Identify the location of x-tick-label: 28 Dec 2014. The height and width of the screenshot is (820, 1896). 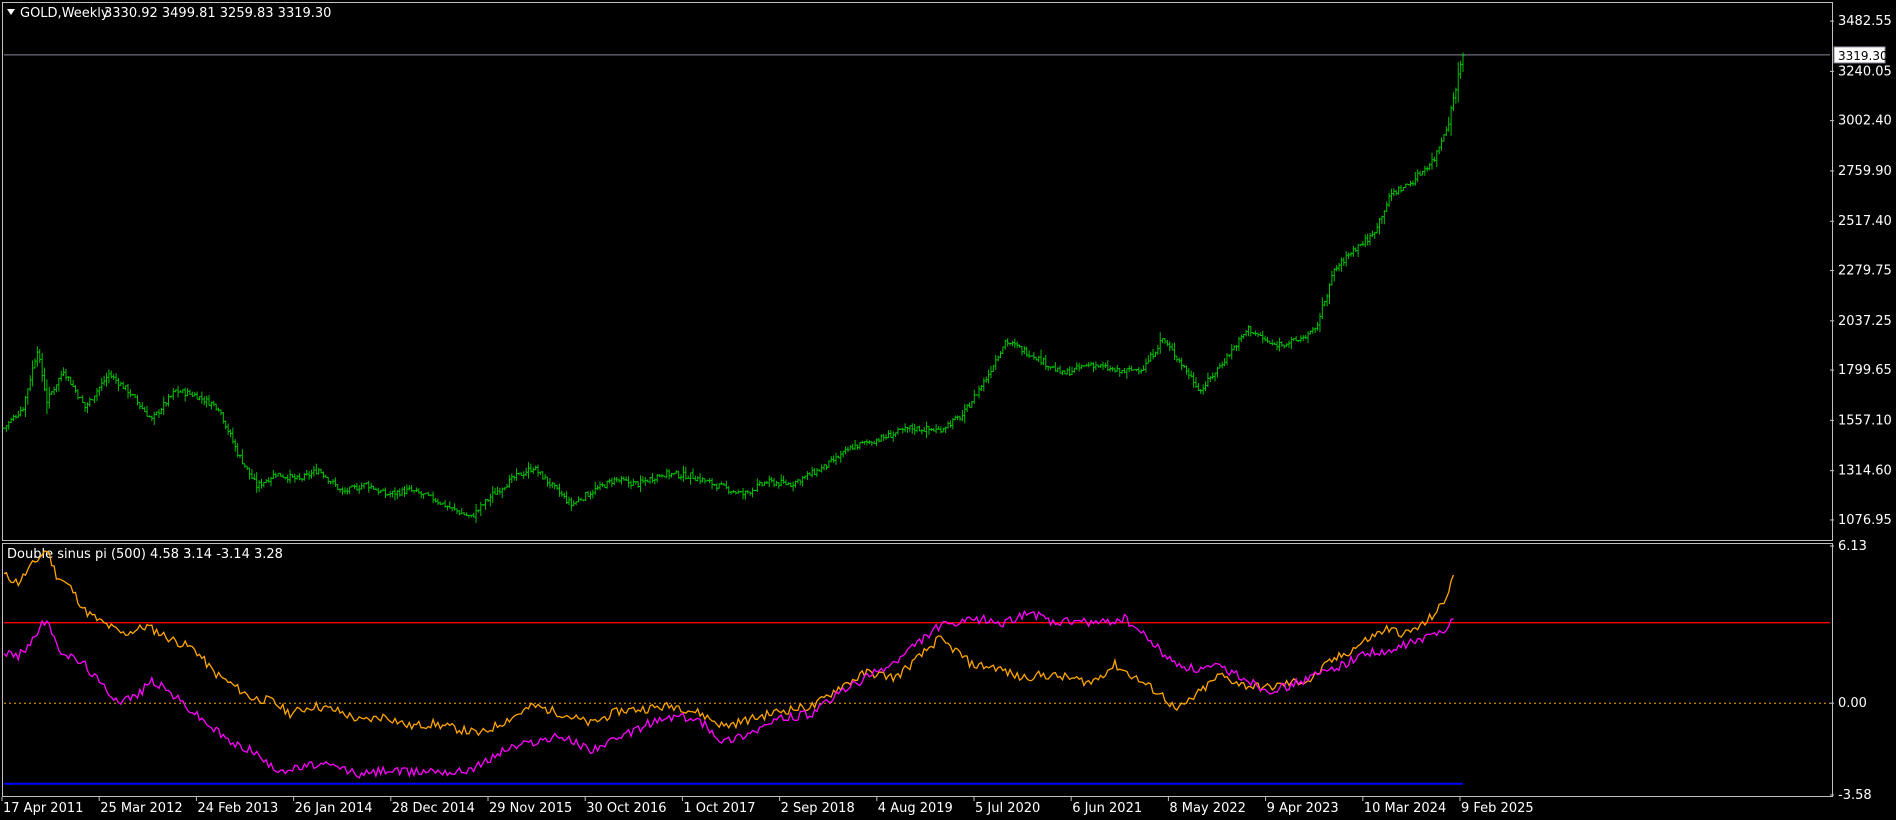
(433, 808).